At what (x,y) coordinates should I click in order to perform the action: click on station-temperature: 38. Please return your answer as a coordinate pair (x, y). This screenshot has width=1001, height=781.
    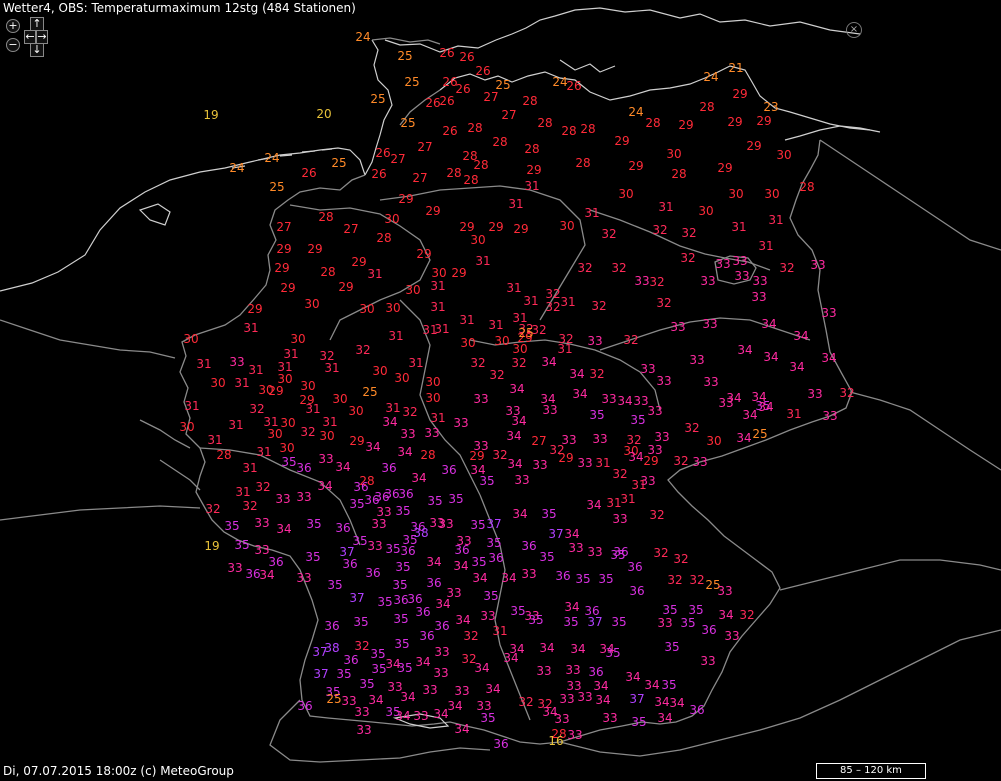
    Looking at the image, I should click on (331, 648).